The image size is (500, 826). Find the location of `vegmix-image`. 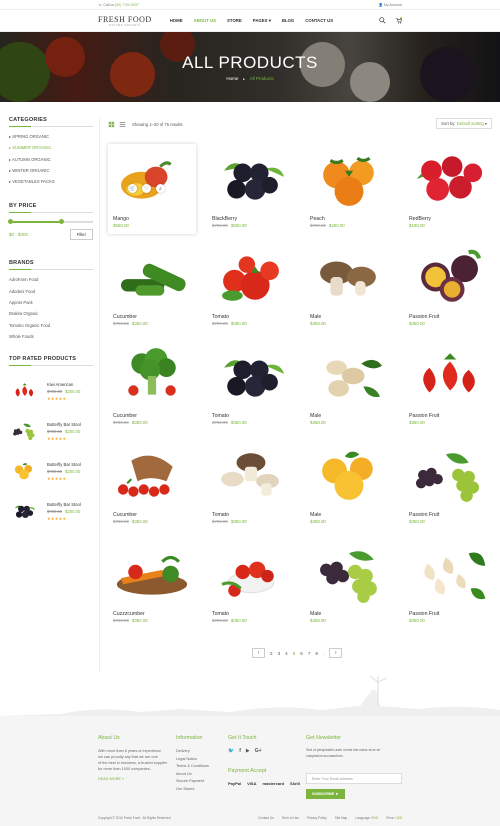

vegmix-image is located at coordinates (152, 574).